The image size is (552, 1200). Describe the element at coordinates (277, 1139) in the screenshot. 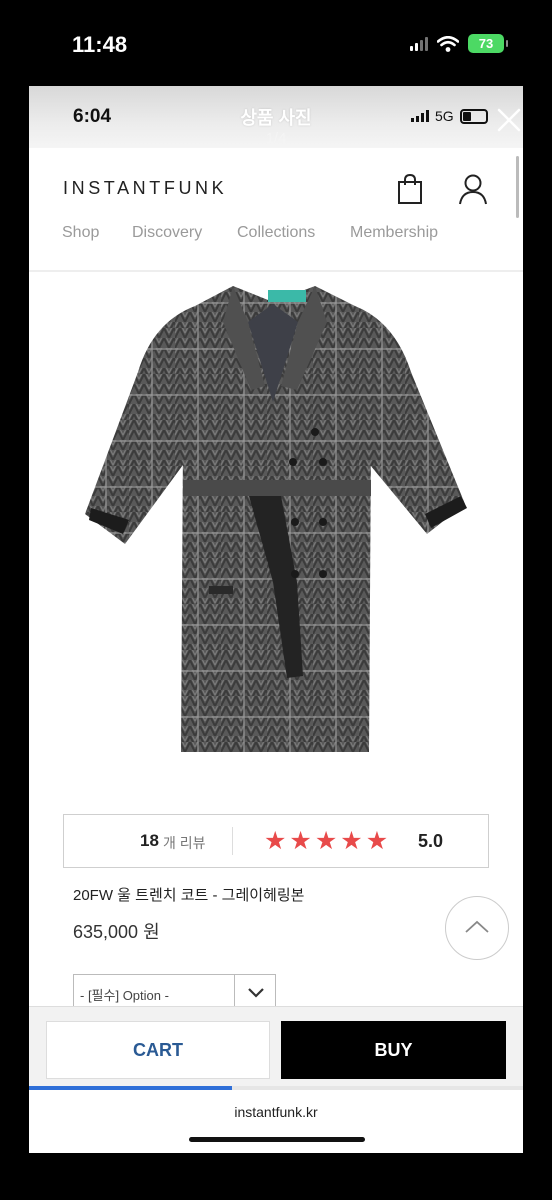

I see `home-indicator` at that location.